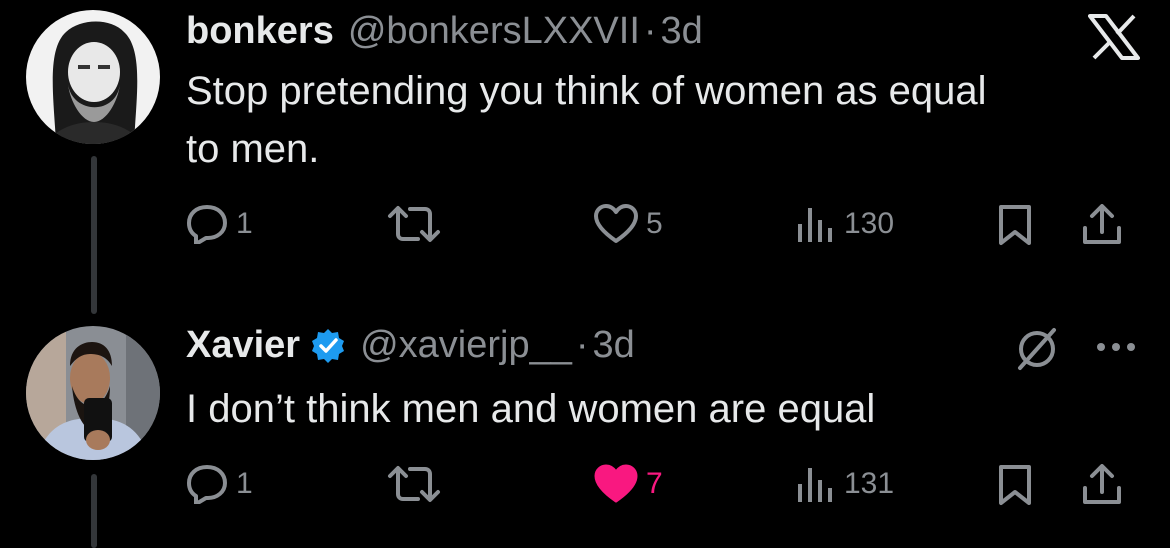  I want to click on thread-line-top, so click(94, 235).